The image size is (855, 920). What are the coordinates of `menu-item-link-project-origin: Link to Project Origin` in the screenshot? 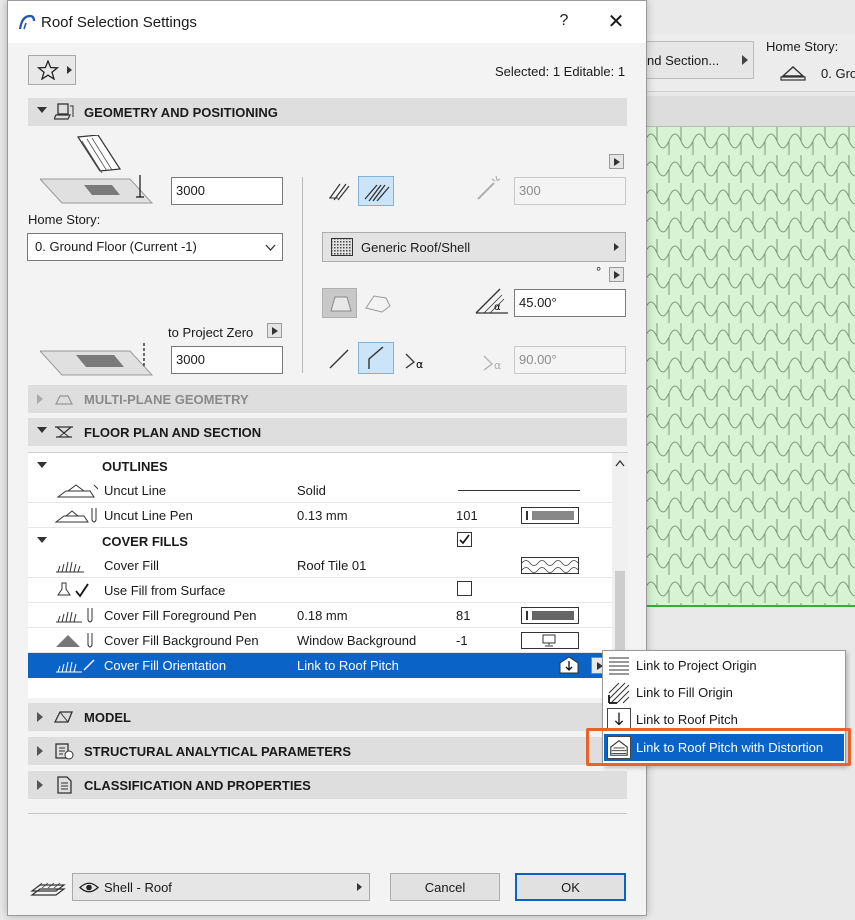 It's located at (724, 665).